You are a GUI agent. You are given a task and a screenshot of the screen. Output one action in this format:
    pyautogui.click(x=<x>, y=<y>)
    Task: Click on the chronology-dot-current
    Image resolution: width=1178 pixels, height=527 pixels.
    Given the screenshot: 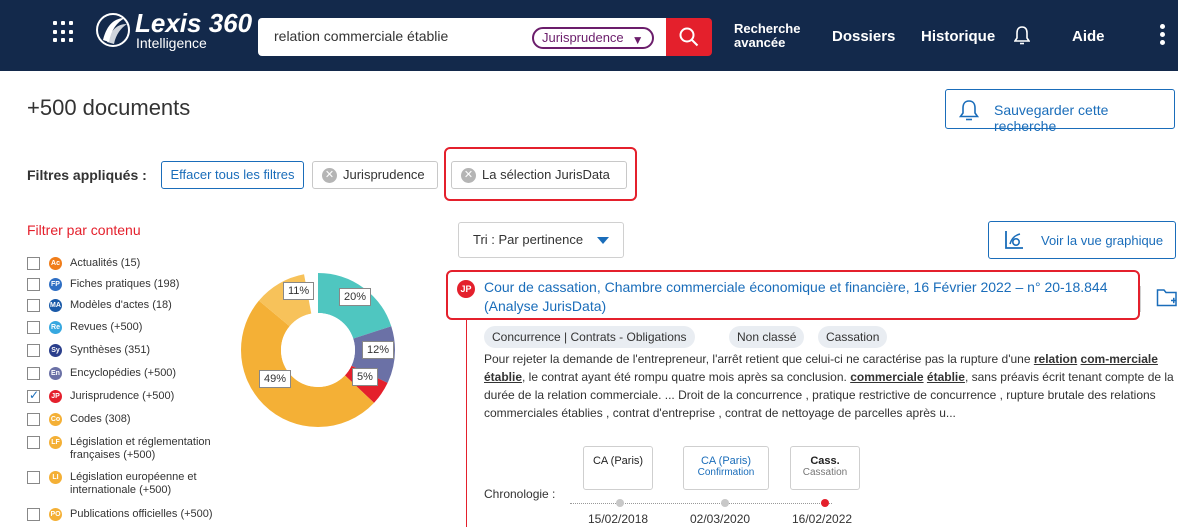 What is the action you would take?
    pyautogui.click(x=825, y=503)
    